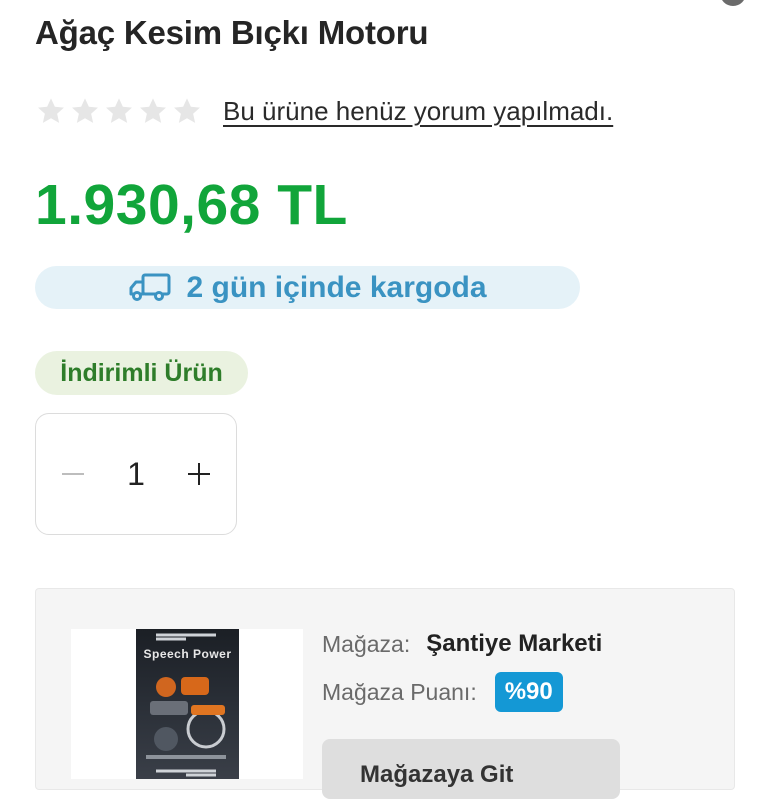  I want to click on quantity-stepper: 1, so click(136, 474).